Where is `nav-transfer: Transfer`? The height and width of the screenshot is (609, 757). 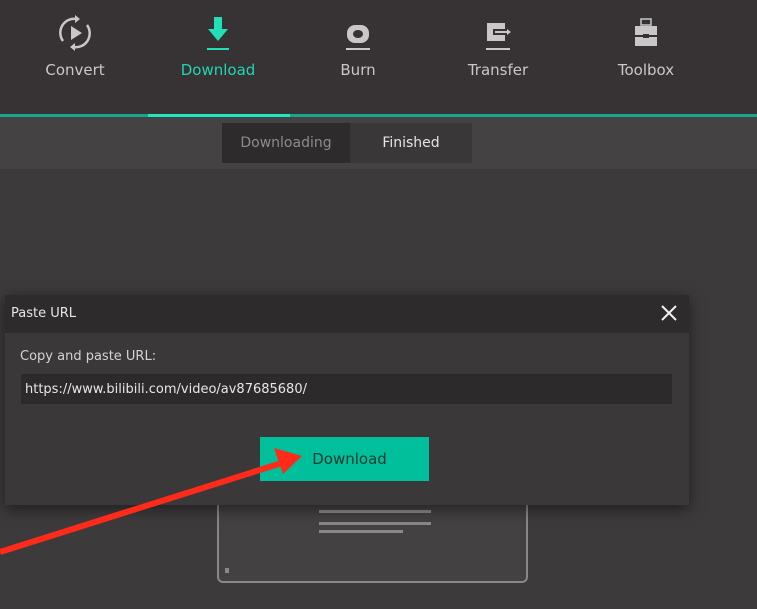 nav-transfer: Transfer is located at coordinates (498, 44).